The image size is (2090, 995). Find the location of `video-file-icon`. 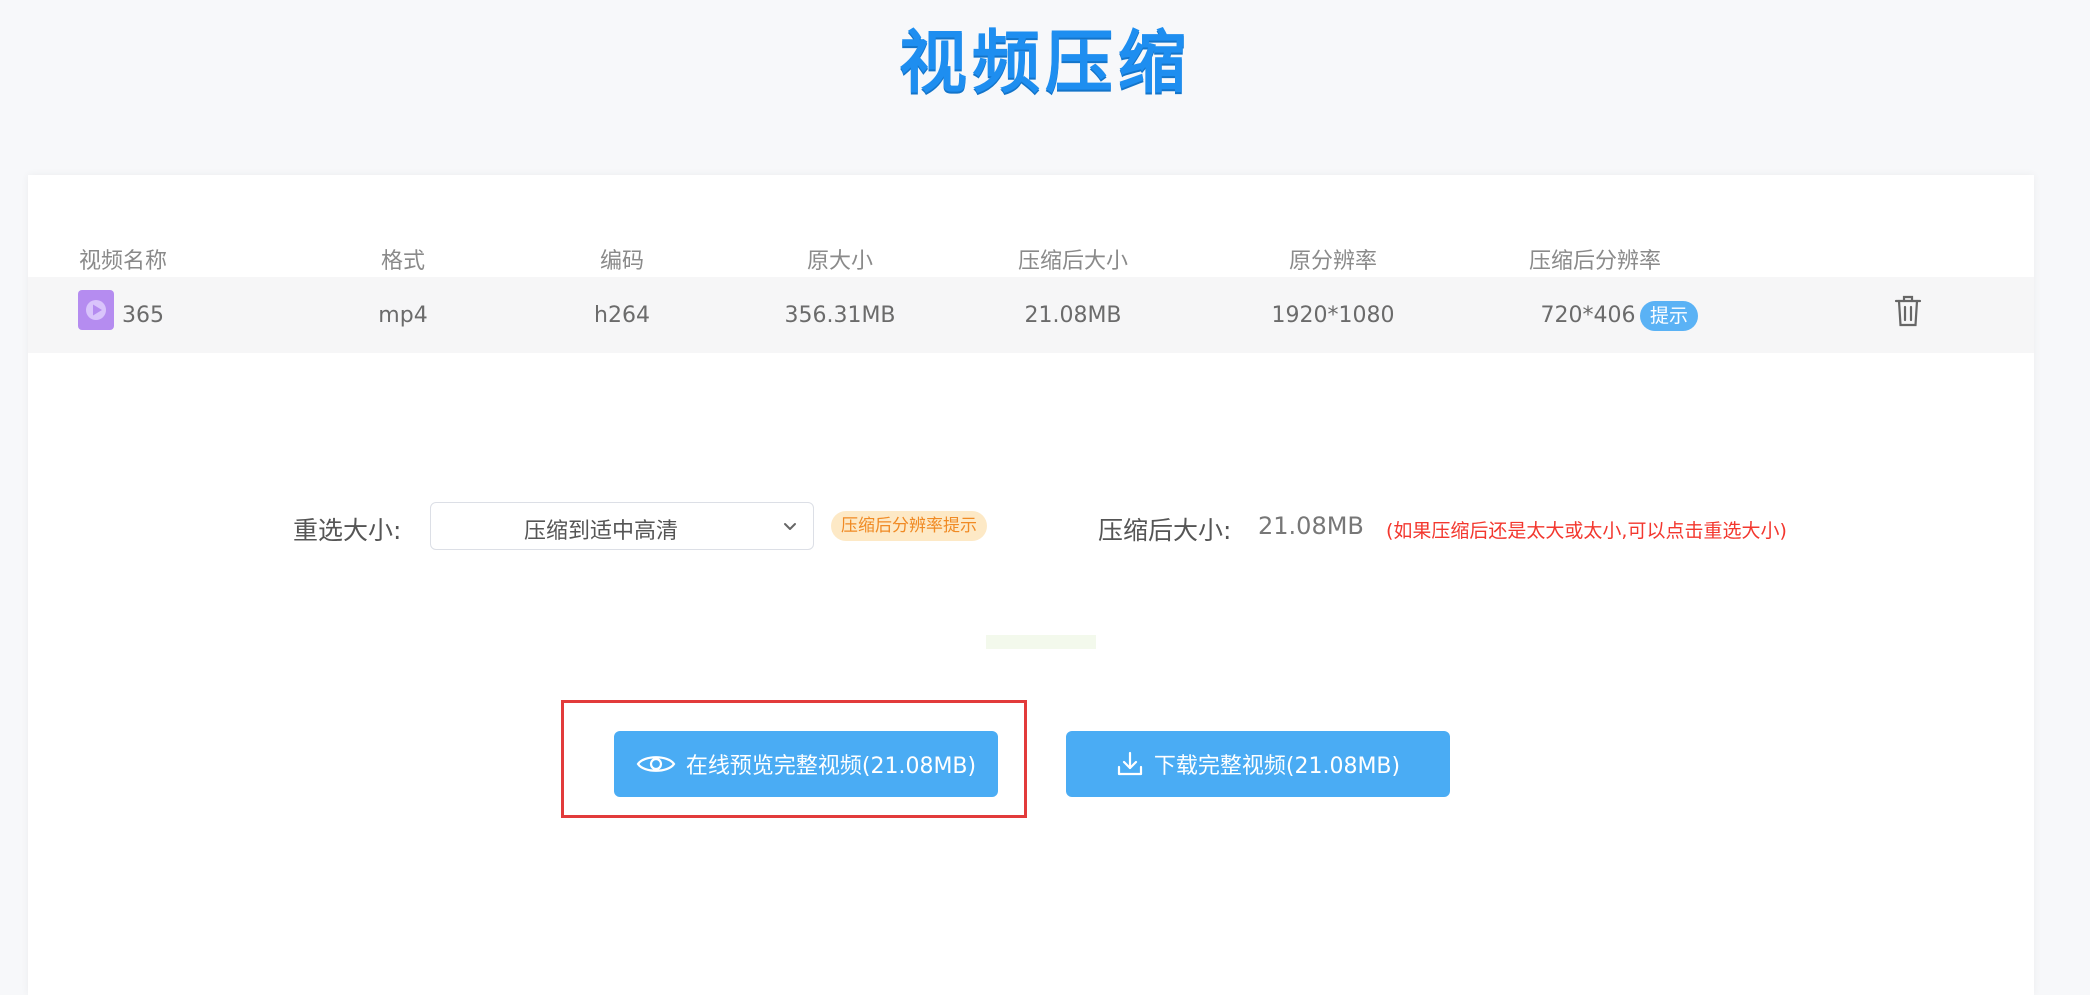

video-file-icon is located at coordinates (96, 310).